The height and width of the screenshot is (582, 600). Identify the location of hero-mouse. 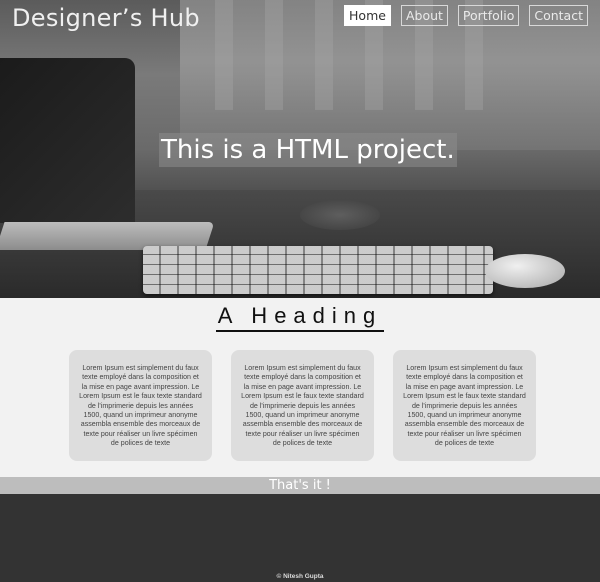
(525, 271).